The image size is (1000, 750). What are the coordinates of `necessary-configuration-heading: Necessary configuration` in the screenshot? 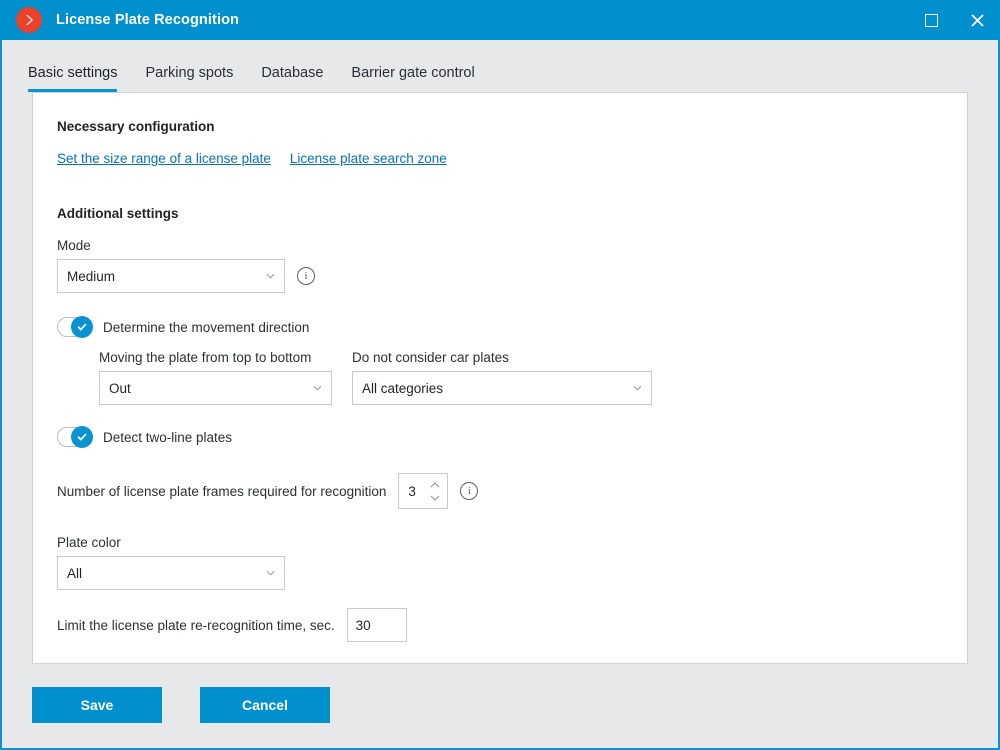 It's located at (136, 126).